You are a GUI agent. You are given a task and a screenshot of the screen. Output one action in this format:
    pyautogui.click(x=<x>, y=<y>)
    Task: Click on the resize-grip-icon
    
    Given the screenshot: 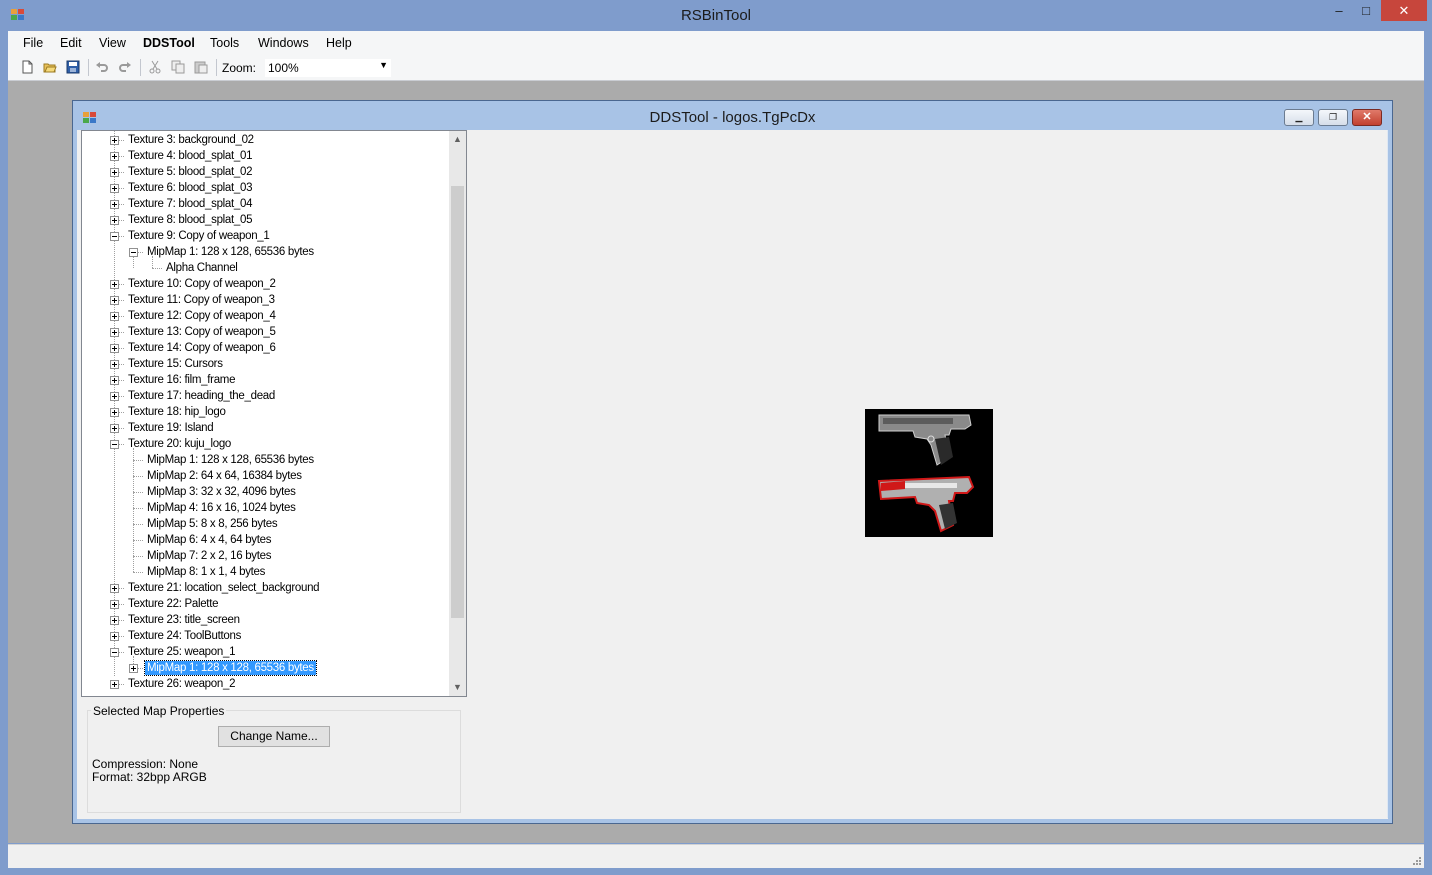 What is the action you would take?
    pyautogui.click(x=1416, y=860)
    